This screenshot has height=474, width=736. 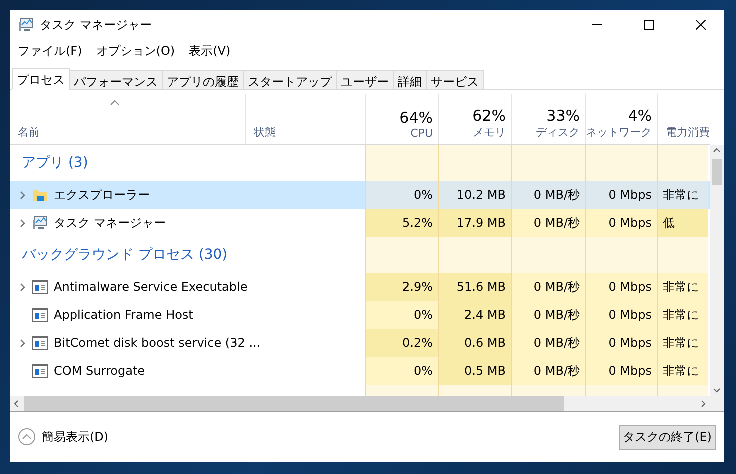 What do you see at coordinates (649, 25) in the screenshot?
I see `maximize-icon` at bounding box center [649, 25].